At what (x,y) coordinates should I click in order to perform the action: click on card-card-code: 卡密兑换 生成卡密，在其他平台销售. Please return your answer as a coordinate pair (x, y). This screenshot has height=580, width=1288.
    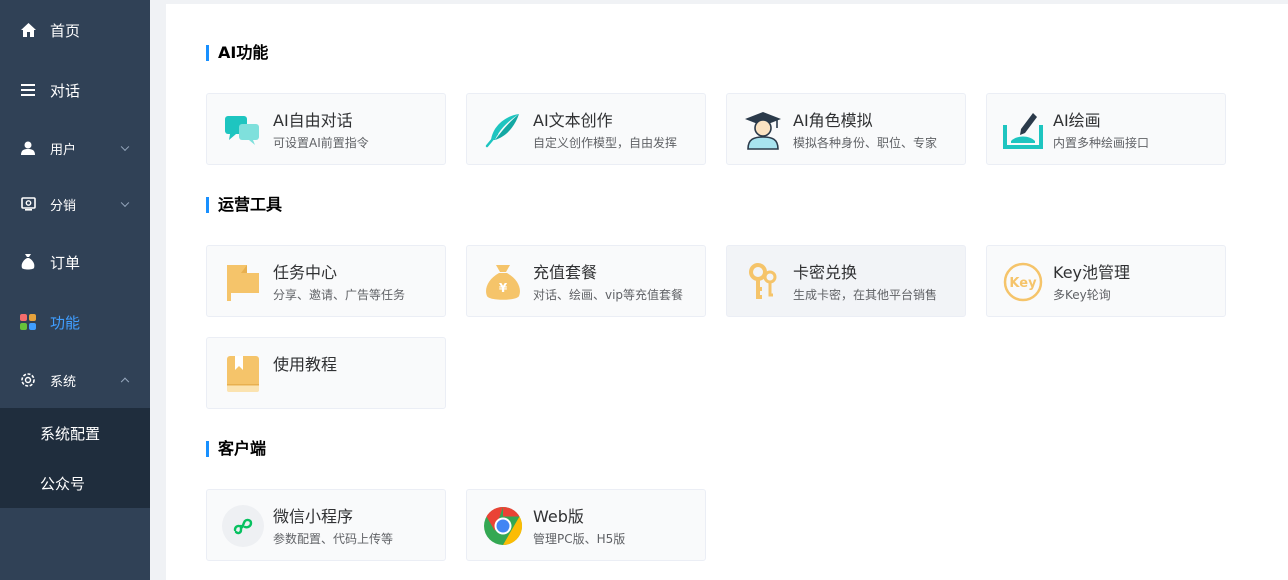
    Looking at the image, I should click on (846, 281).